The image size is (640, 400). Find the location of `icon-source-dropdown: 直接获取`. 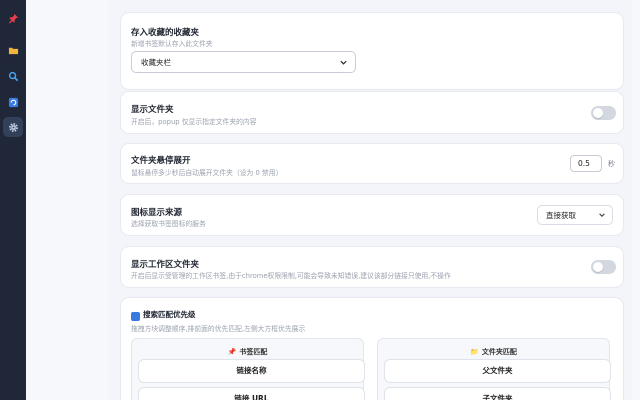

icon-source-dropdown: 直接获取 is located at coordinates (575, 215).